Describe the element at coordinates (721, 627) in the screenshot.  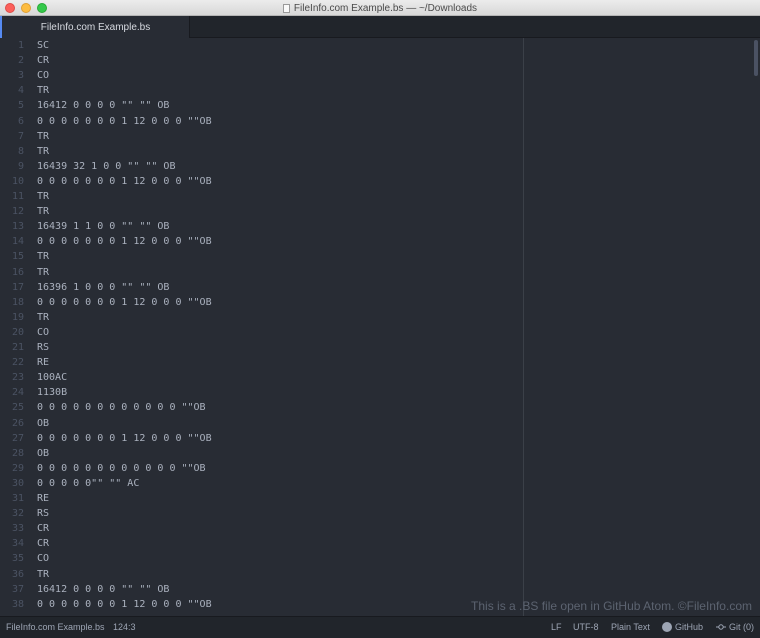
I see `git-commit-icon` at that location.